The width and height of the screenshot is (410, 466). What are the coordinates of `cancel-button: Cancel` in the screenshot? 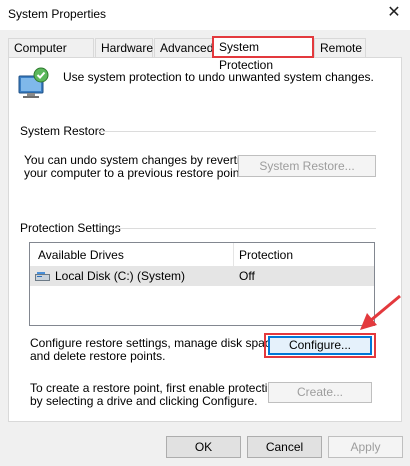 It's located at (284, 447).